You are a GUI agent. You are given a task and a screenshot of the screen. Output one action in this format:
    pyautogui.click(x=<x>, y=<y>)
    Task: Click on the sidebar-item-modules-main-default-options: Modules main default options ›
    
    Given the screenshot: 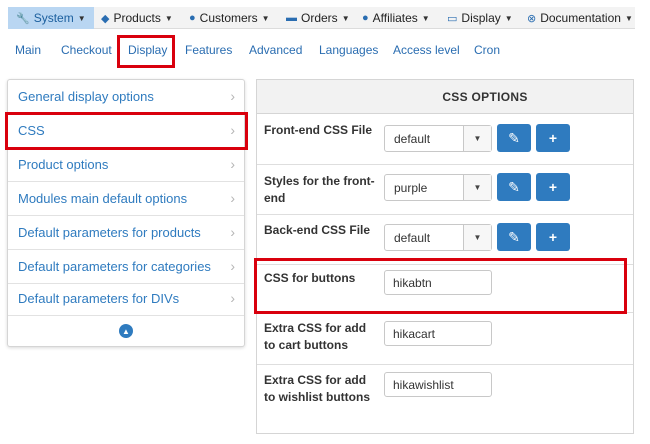 What is the action you would take?
    pyautogui.click(x=126, y=199)
    